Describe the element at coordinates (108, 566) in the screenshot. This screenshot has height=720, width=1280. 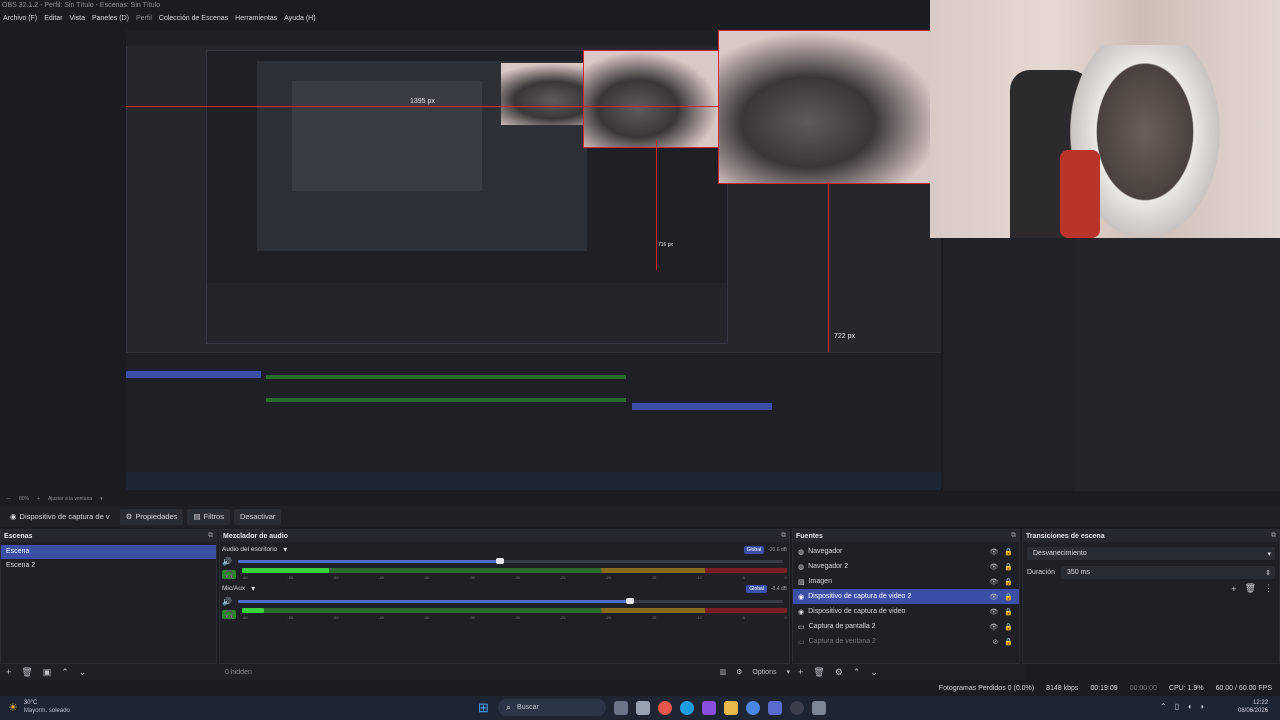
I see `scene-item: Escena 2` at that location.